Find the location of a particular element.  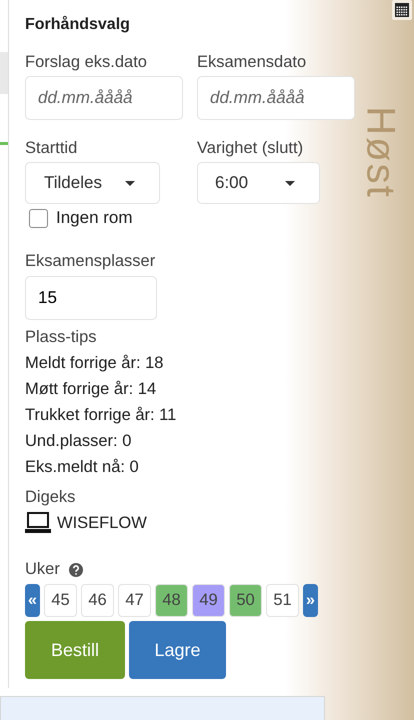

system-name: WISEFLOW is located at coordinates (102, 523).